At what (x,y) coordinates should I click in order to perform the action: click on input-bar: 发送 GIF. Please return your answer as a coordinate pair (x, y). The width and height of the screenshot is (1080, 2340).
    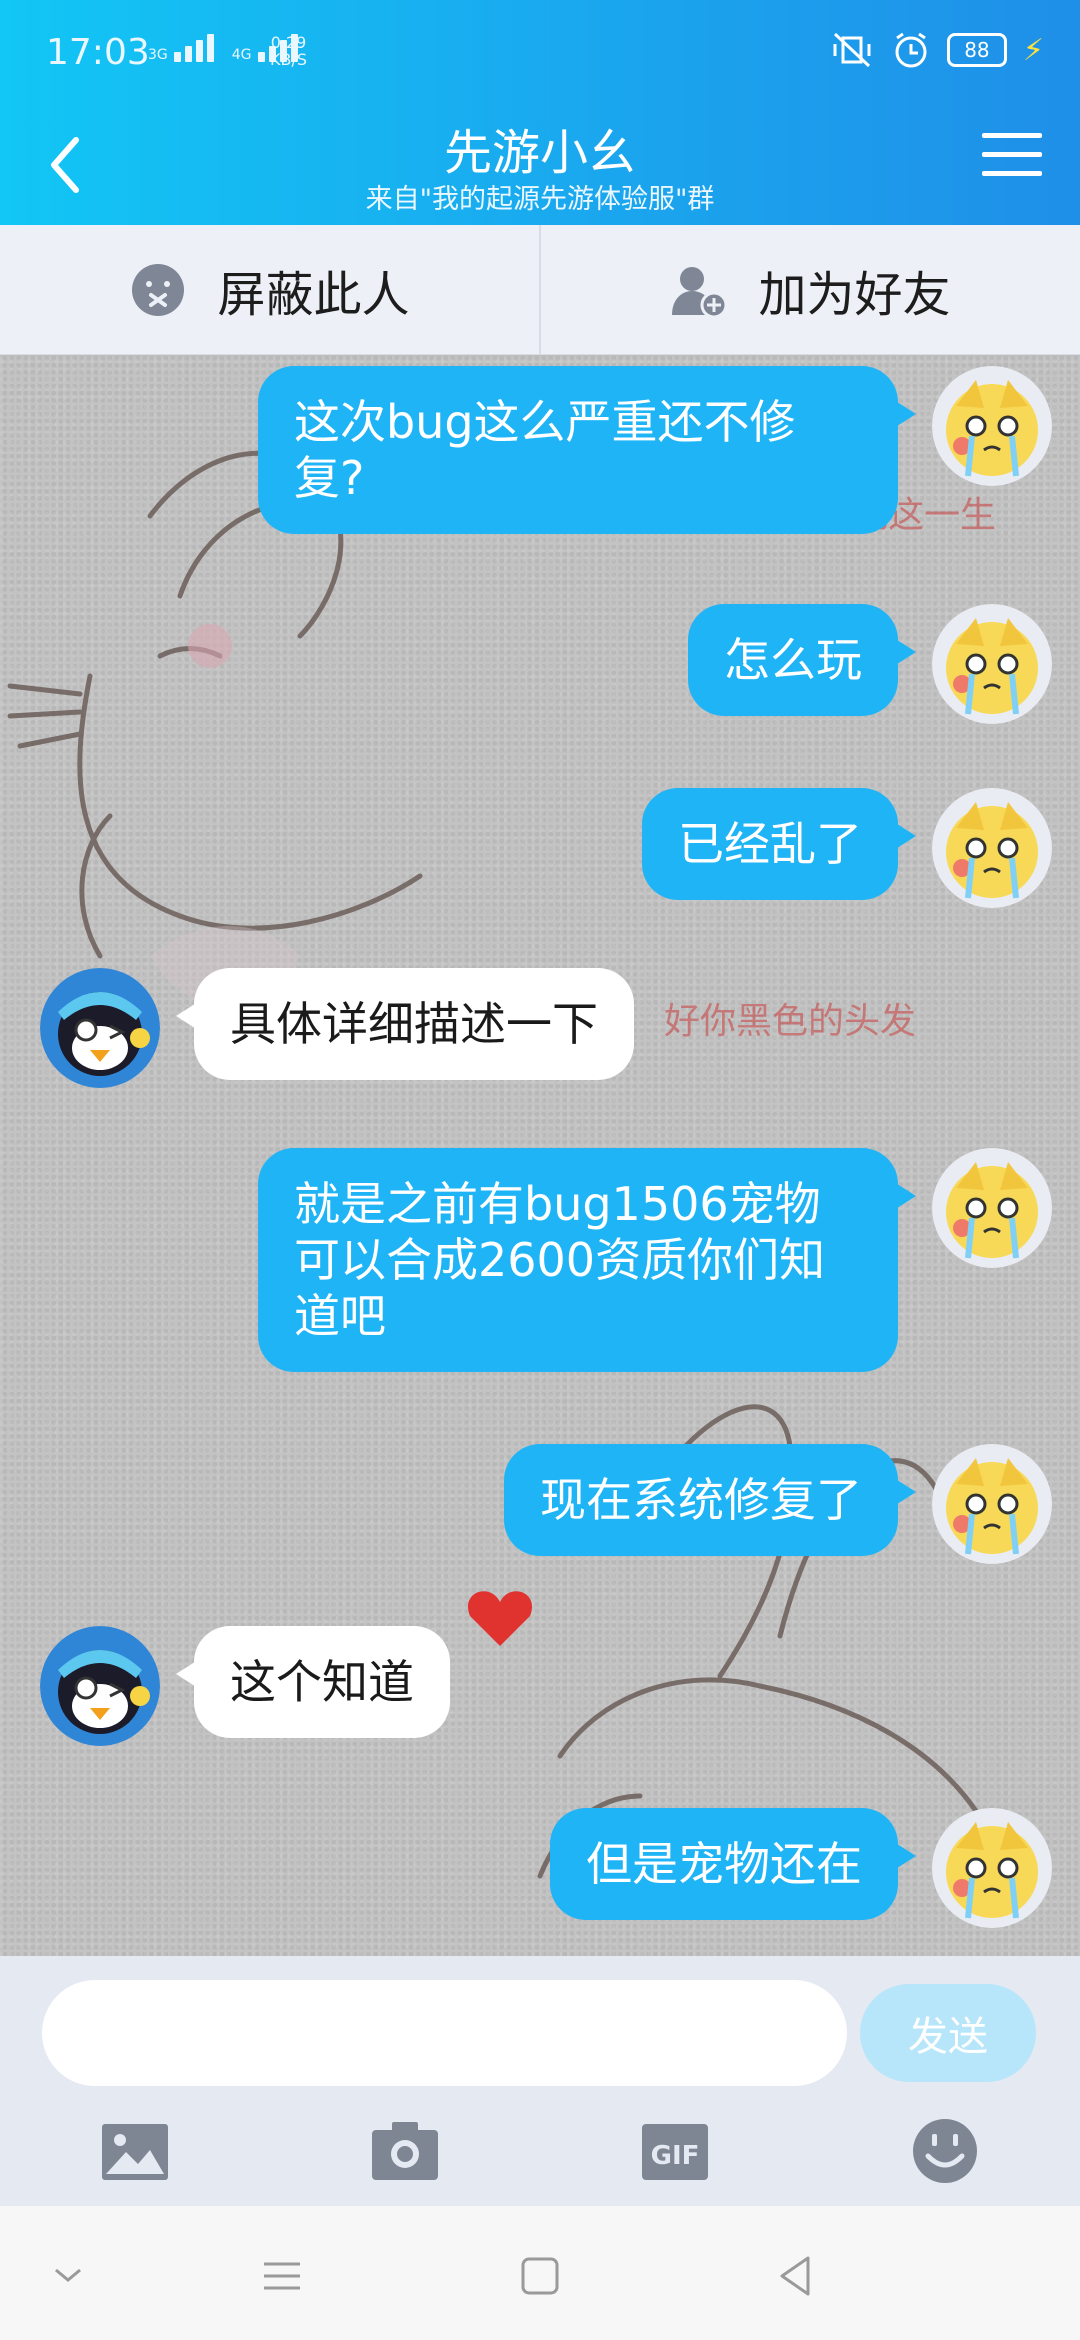
    Looking at the image, I should click on (540, 2081).